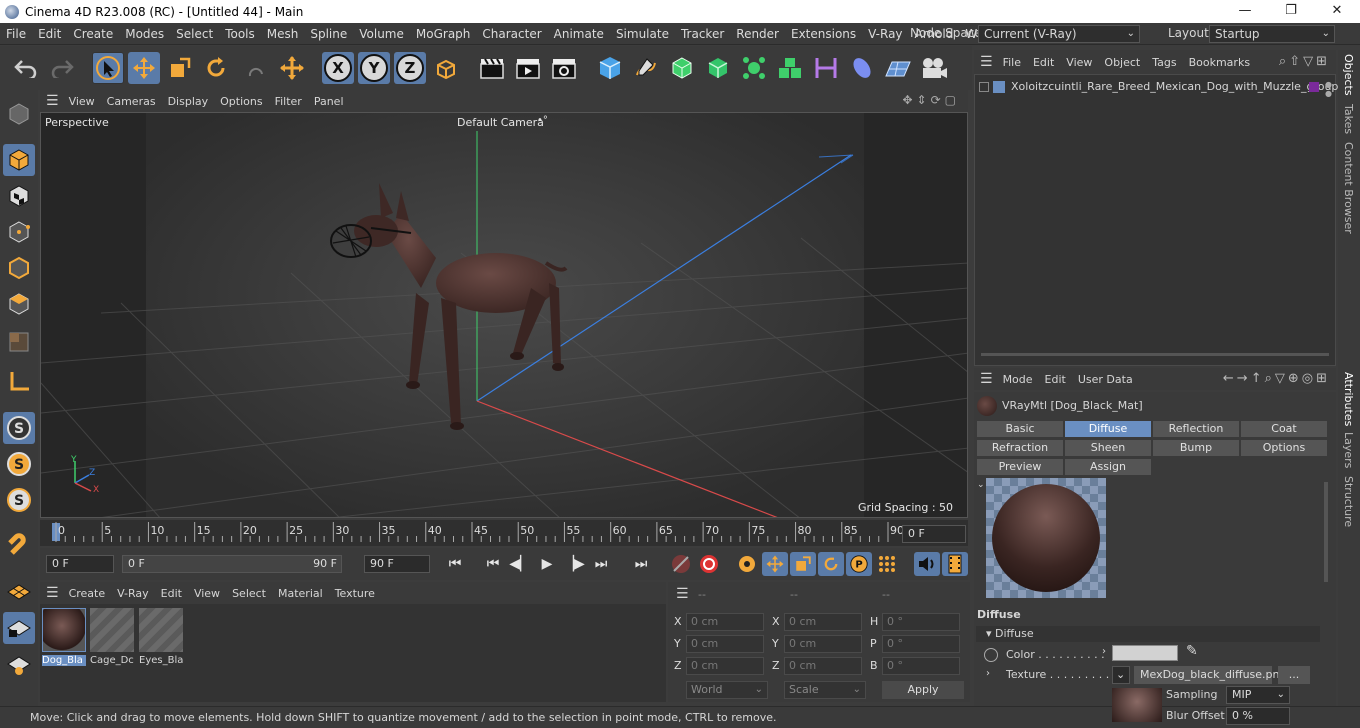 The width and height of the screenshot is (1360, 728). What do you see at coordinates (610, 68) in the screenshot?
I see `cube-primitive-button` at bounding box center [610, 68].